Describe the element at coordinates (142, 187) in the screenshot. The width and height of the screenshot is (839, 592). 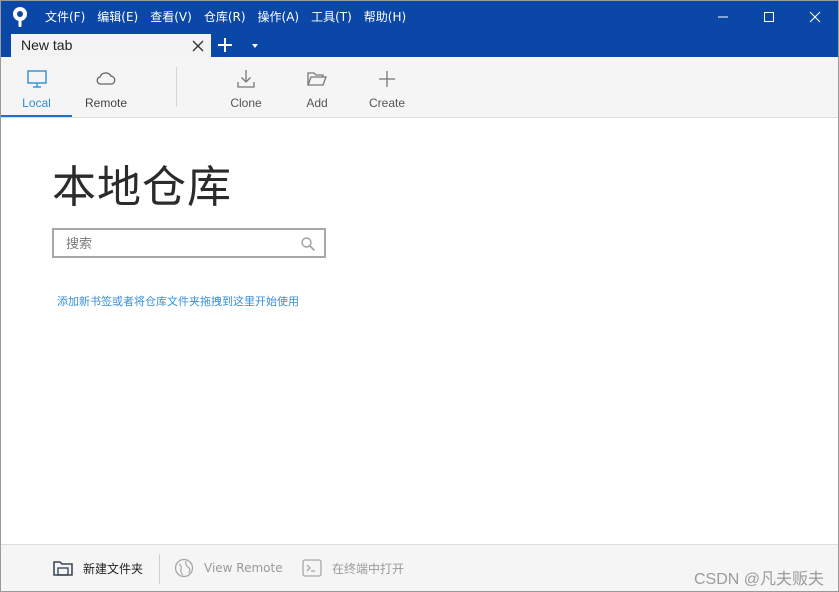
I see `page-title: 本地仓库` at that location.